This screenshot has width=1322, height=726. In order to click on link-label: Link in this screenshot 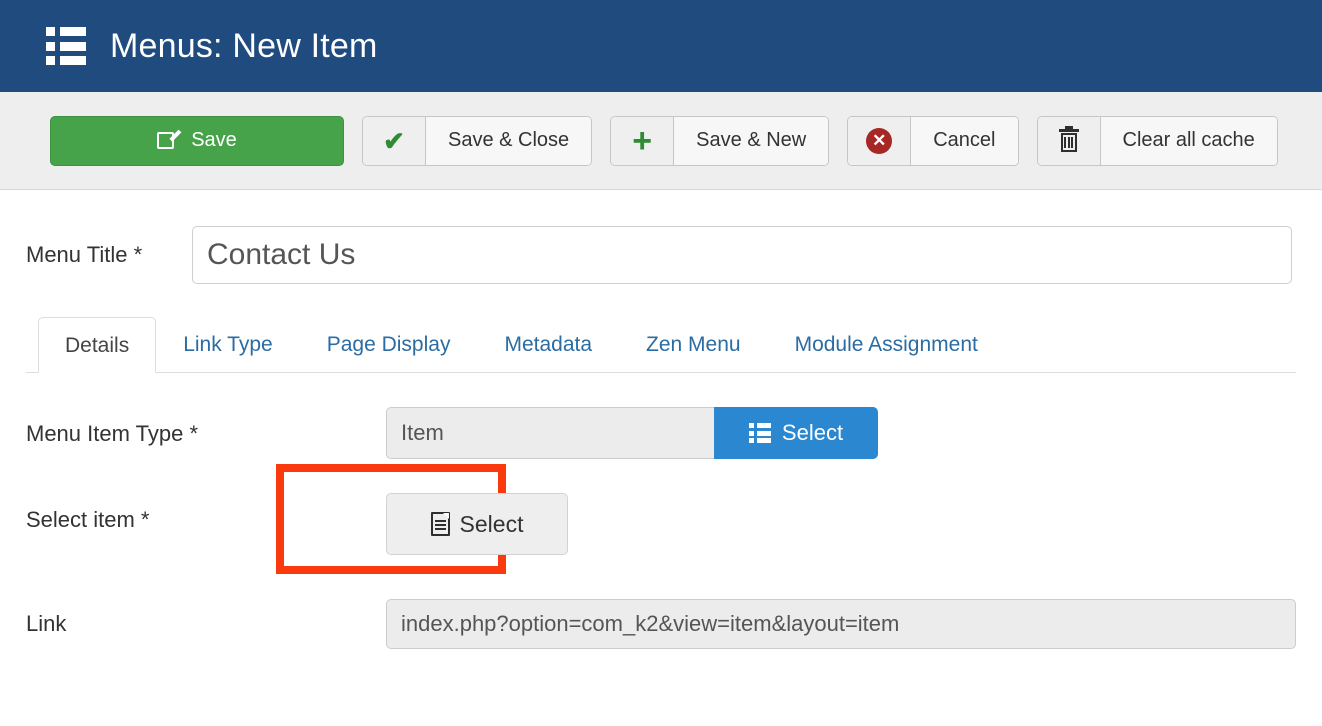, I will do `click(46, 623)`.